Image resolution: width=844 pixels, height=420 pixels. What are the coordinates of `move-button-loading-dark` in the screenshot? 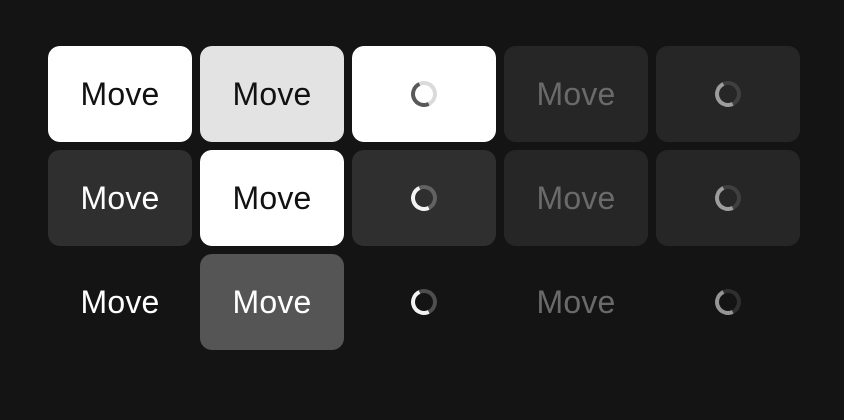 It's located at (424, 198).